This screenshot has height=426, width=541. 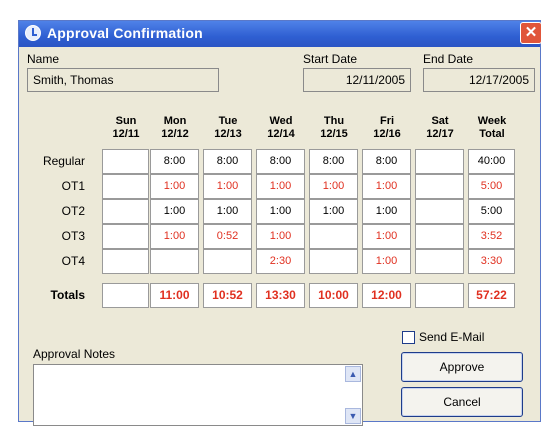 I want to click on column-day: Tue, so click(x=228, y=121).